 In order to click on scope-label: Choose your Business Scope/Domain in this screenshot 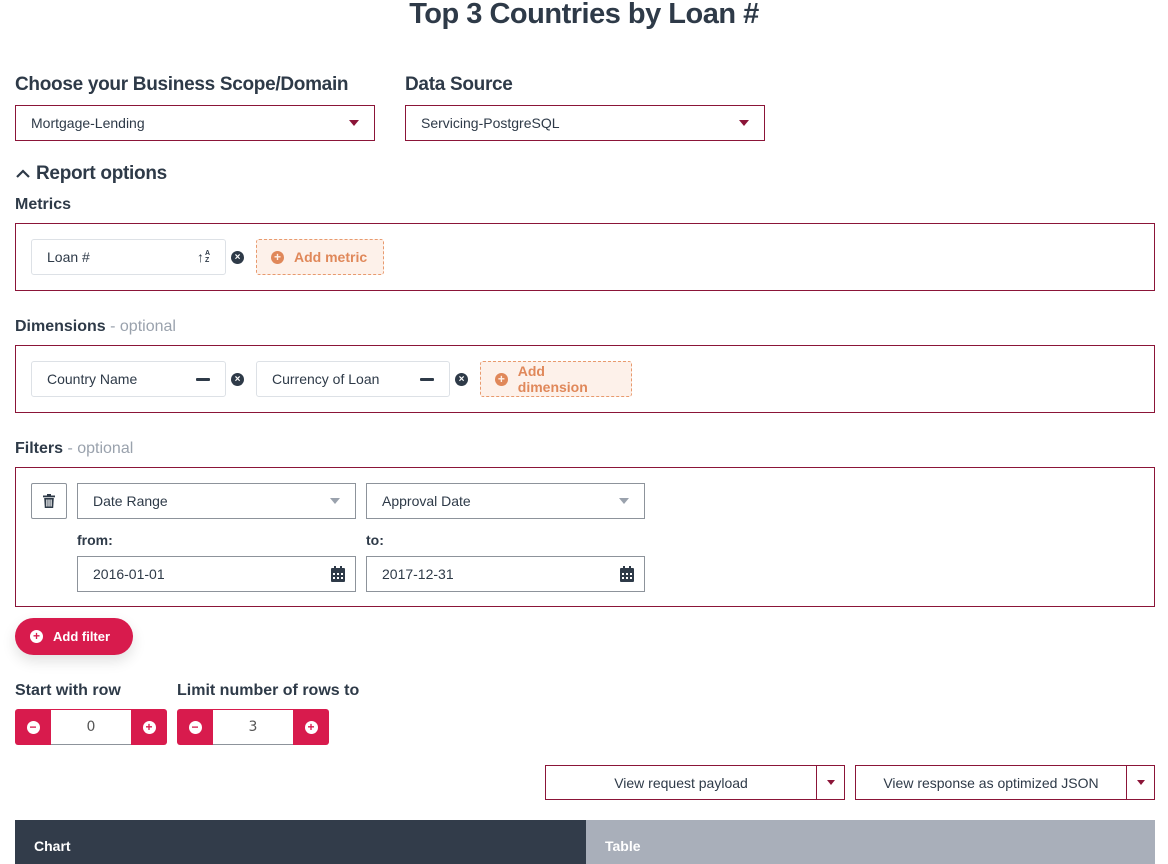, I will do `click(182, 84)`.